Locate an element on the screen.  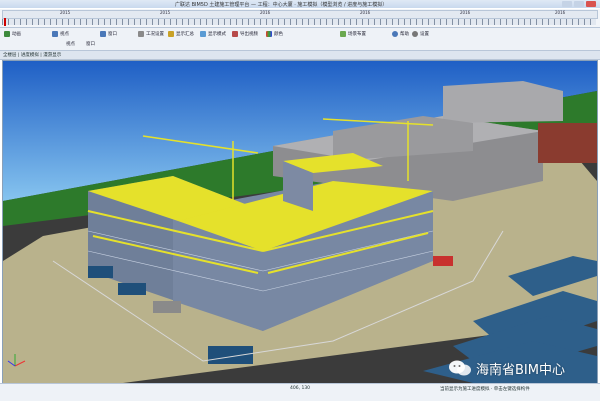
watermark: 海南省BIM中心 is located at coordinates (523, 368).